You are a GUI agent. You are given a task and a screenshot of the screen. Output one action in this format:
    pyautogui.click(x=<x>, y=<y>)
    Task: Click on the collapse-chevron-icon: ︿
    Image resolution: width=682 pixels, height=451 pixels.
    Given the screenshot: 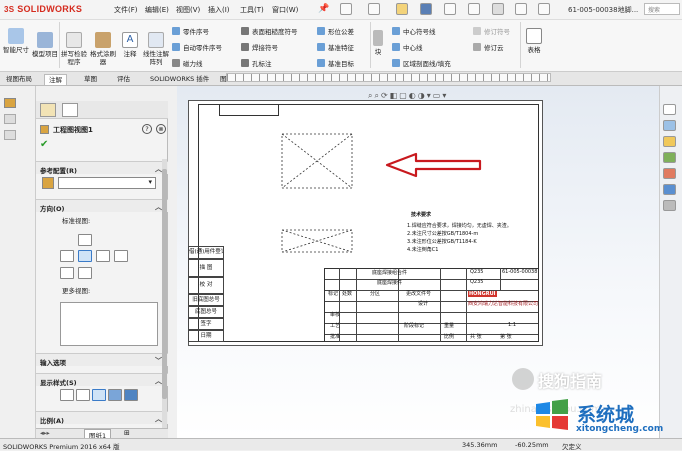 What is the action you would take?
    pyautogui.click(x=158, y=207)
    